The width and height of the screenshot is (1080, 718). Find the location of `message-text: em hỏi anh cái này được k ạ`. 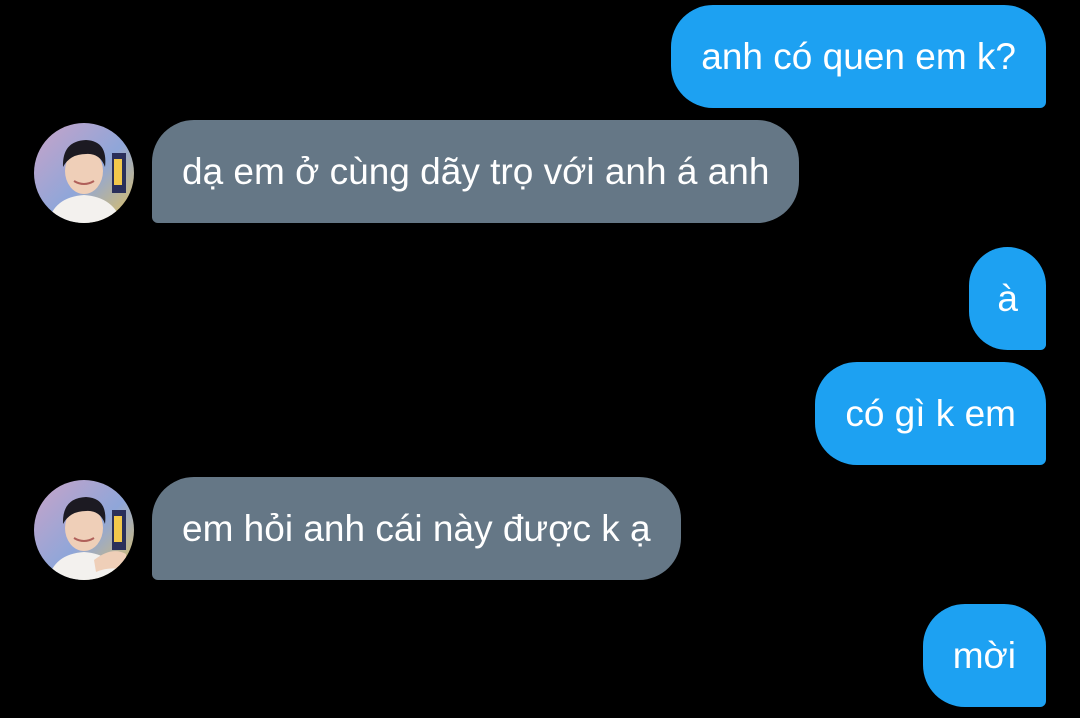

message-text: em hỏi anh cái này được k ạ is located at coordinates (416, 528).